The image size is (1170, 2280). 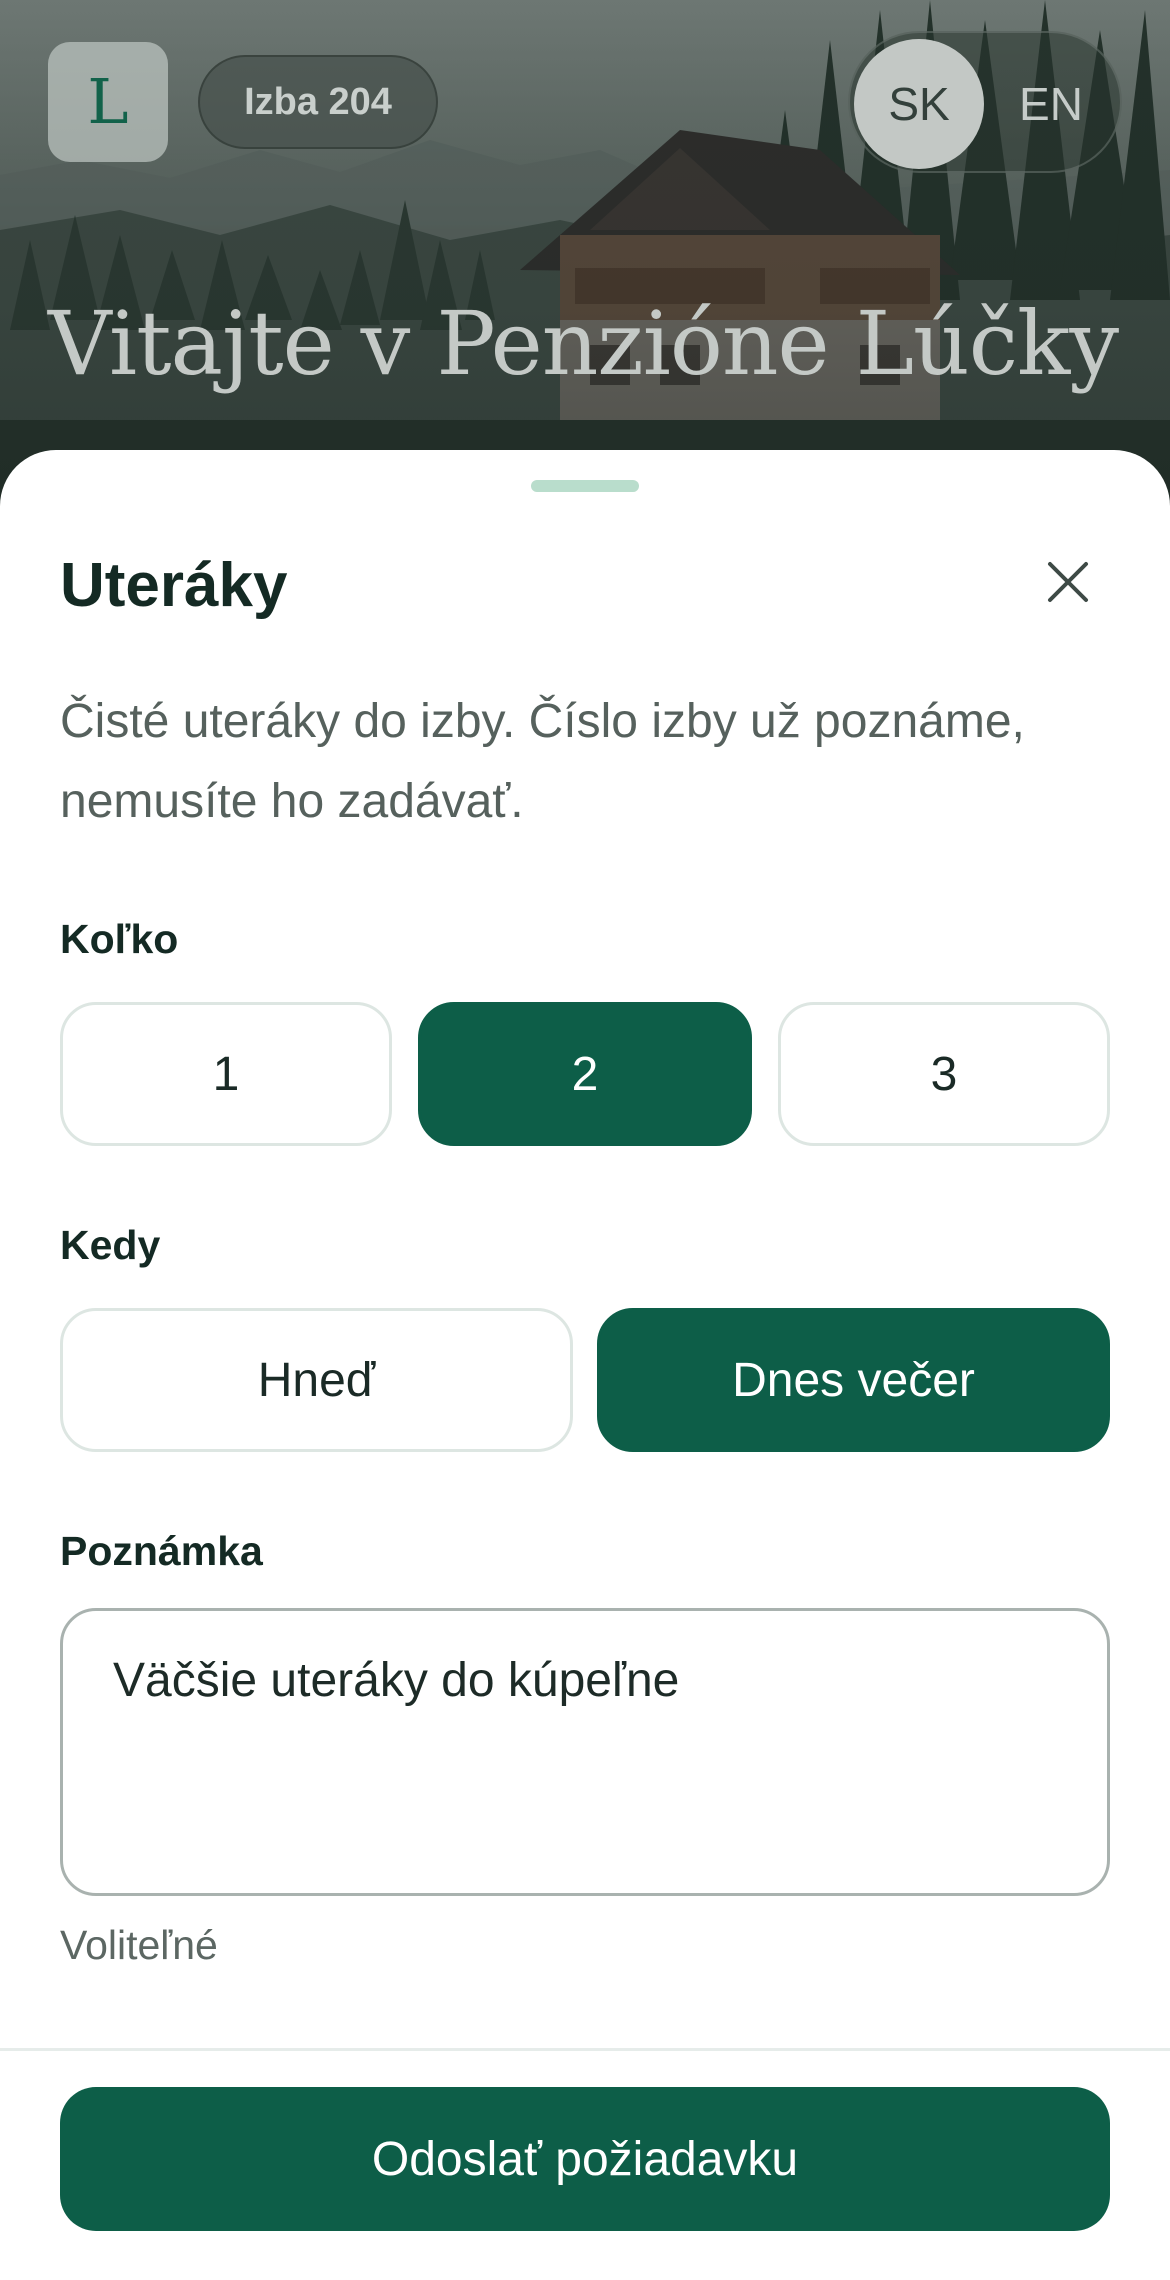 I want to click on timing-label: Kedy, so click(x=110, y=1245).